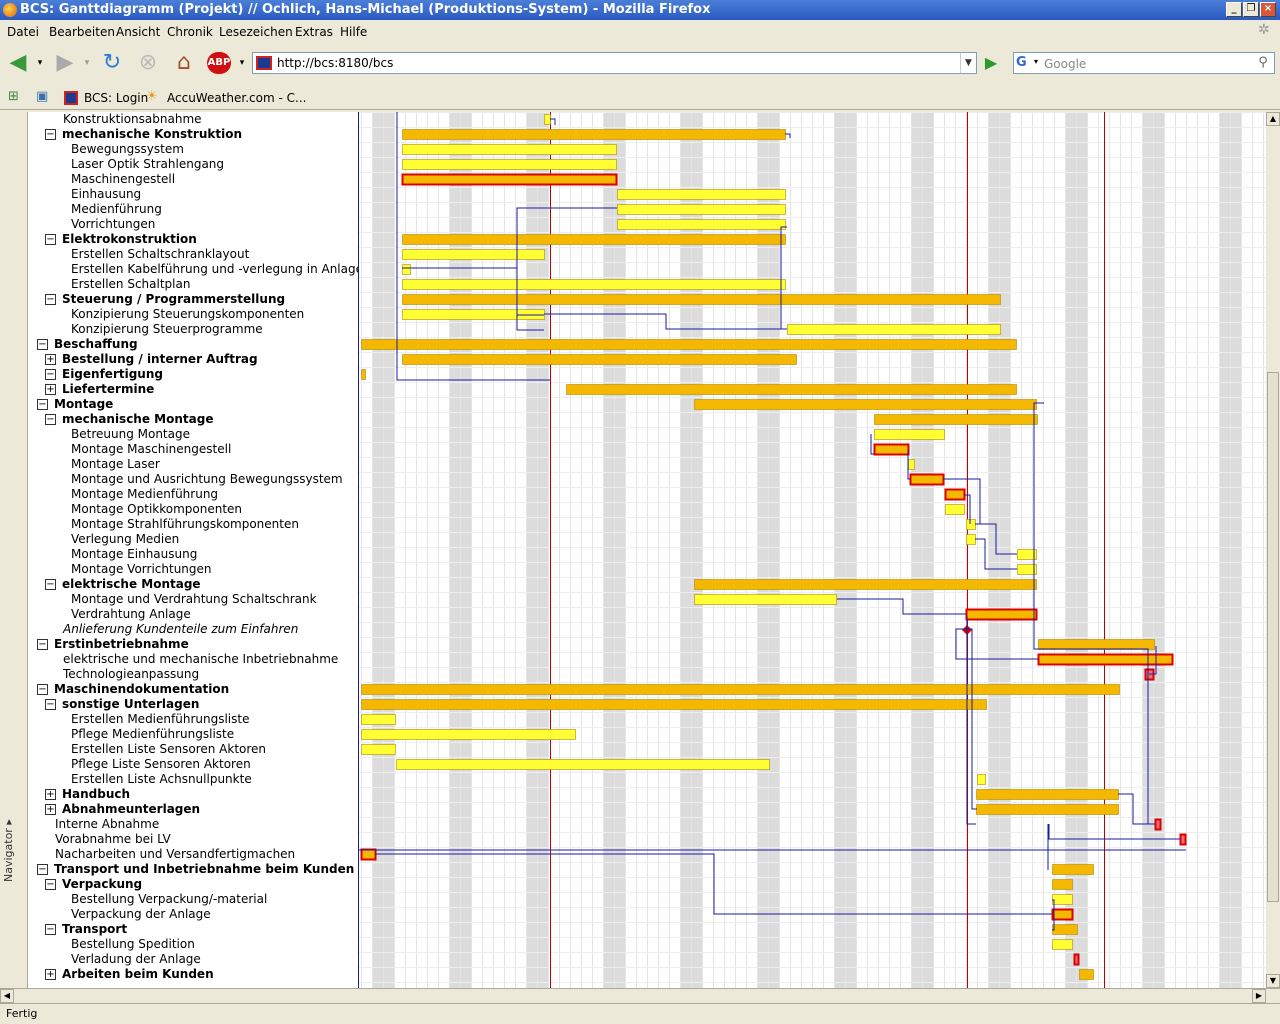  Describe the element at coordinates (82, 32) in the screenshot. I see `menu-bearbeiten: Bearbeiten` at that location.